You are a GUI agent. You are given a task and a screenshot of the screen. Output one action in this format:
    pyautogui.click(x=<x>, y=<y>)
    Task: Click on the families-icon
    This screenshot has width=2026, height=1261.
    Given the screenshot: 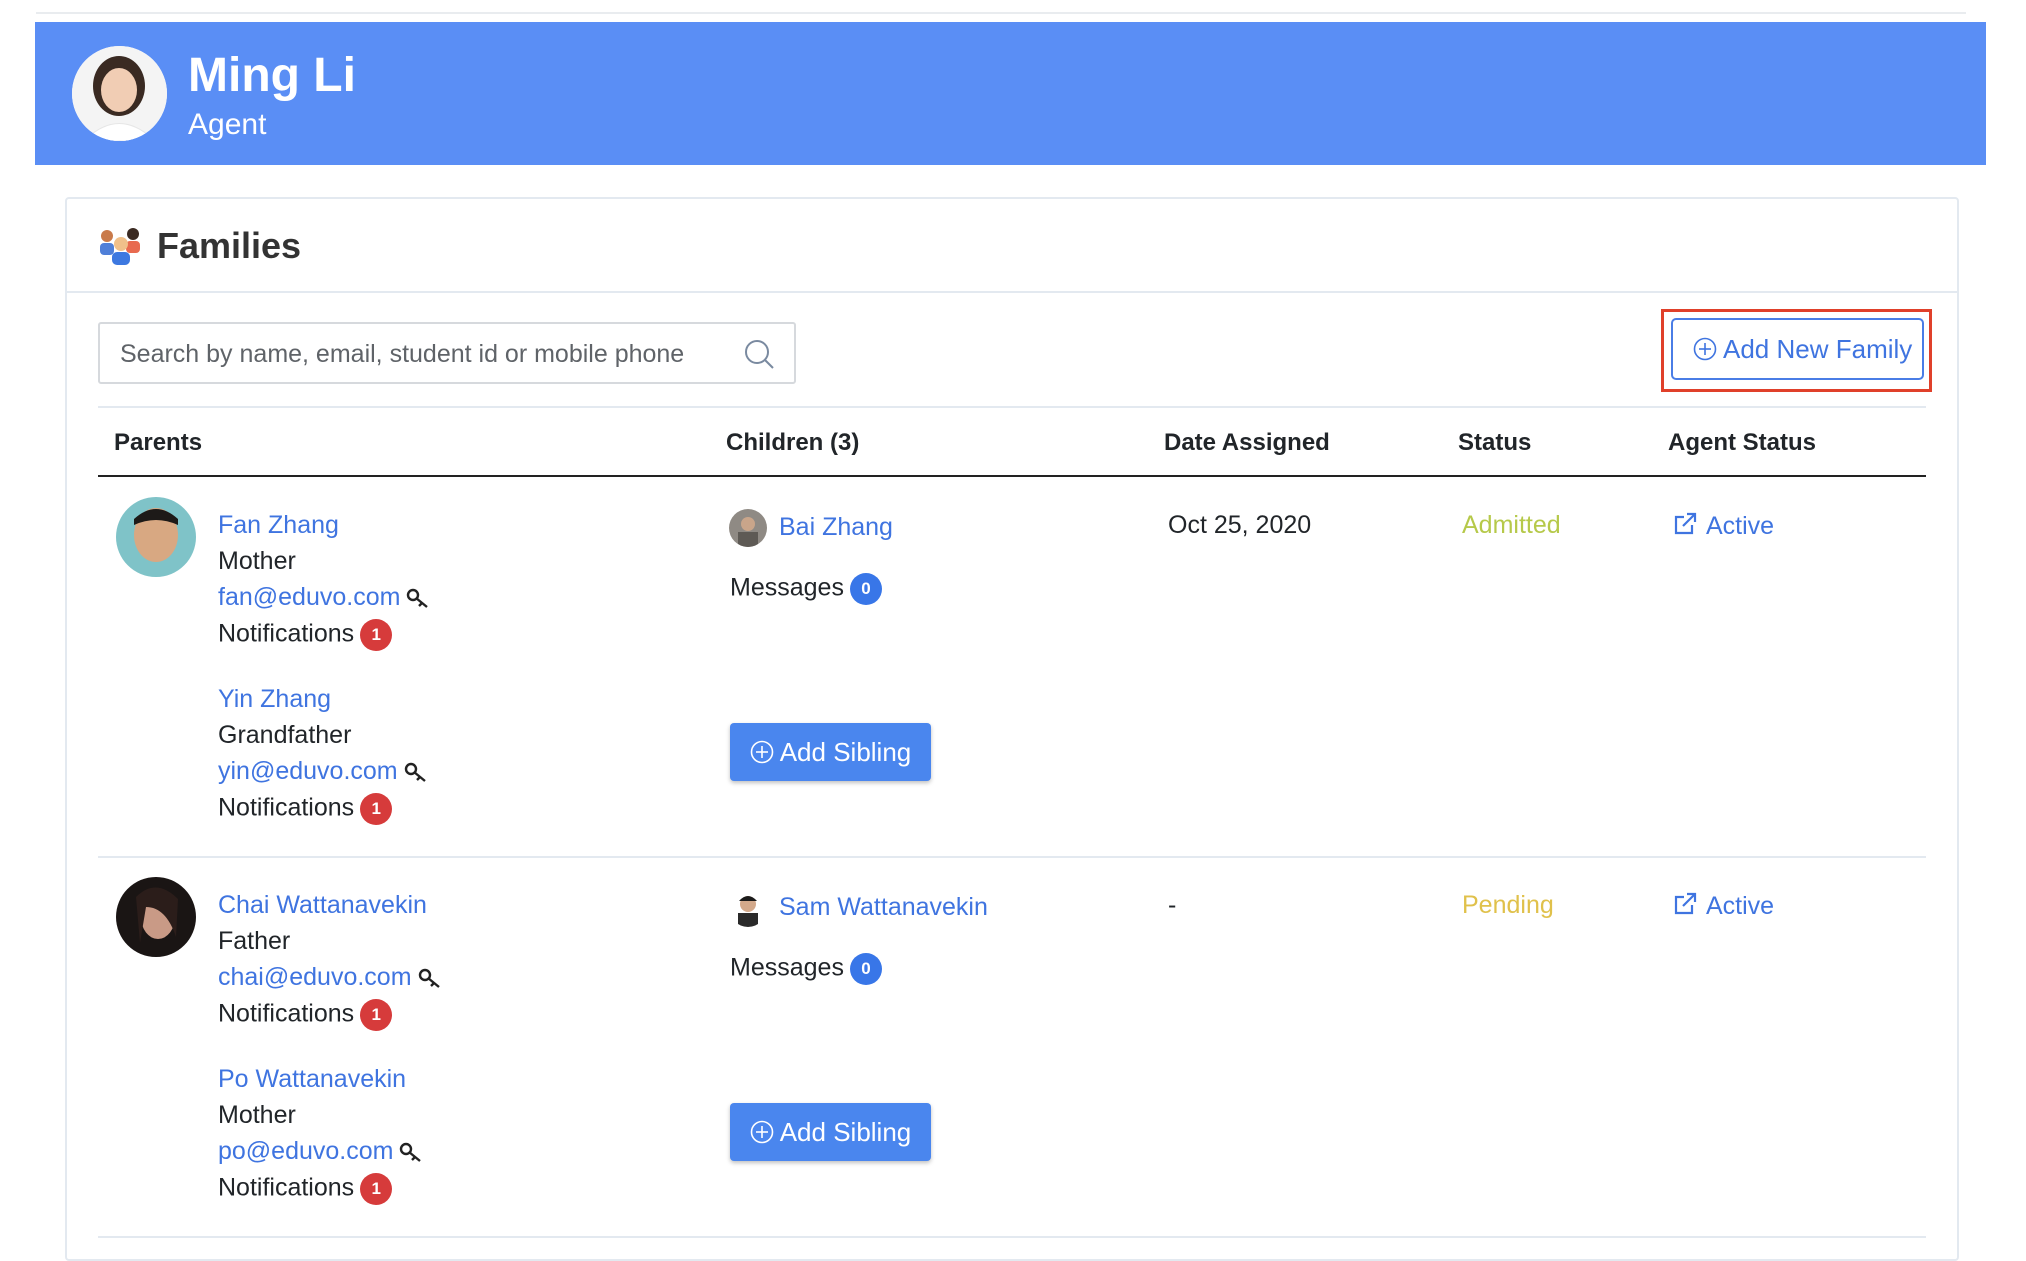 What is the action you would take?
    pyautogui.click(x=120, y=246)
    